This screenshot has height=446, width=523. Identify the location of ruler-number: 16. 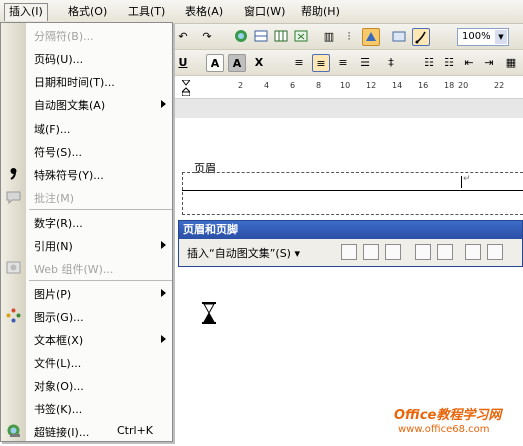
(423, 85).